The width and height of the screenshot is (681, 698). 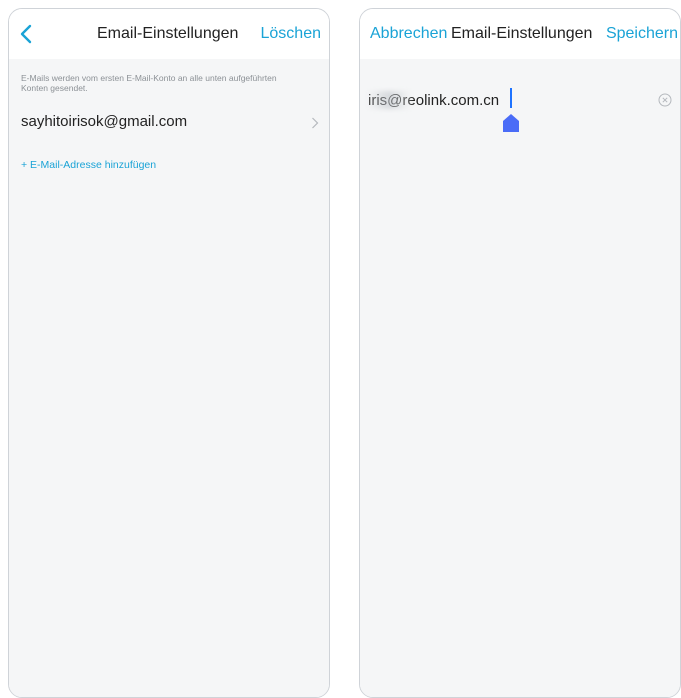 What do you see at coordinates (104, 121) in the screenshot?
I see `email-address: sayhitoirisok@gmail.com` at bounding box center [104, 121].